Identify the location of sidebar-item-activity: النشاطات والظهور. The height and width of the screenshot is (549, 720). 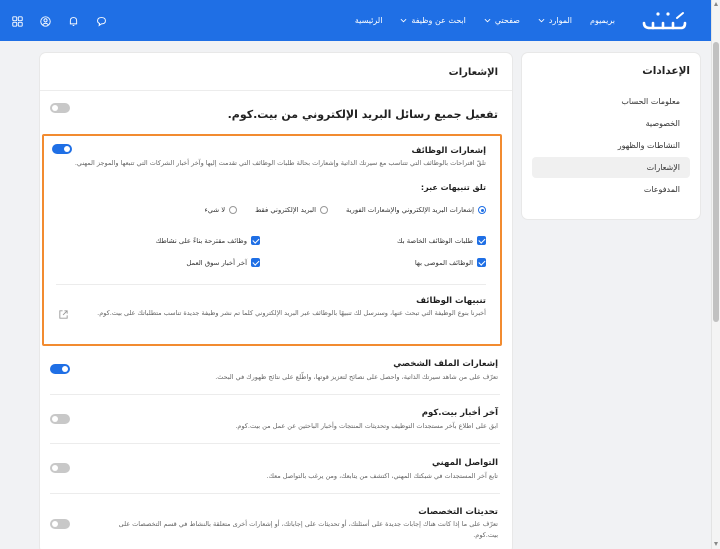
(611, 145).